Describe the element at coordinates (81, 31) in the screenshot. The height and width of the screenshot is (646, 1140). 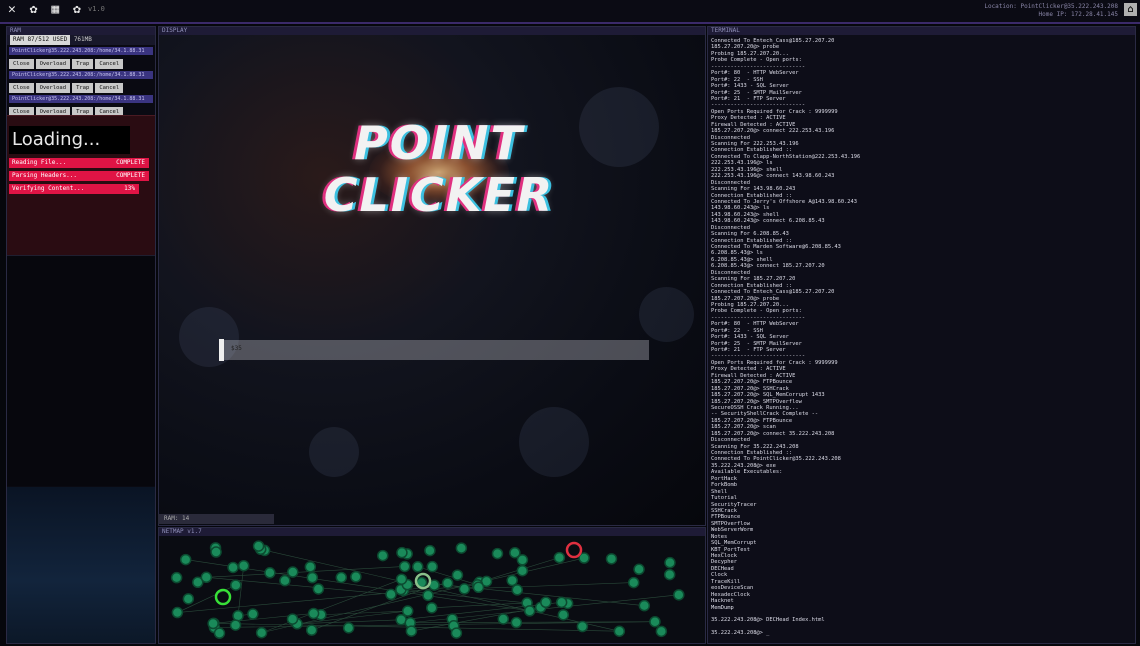
I see `ram-panel-title: RAM` at that location.